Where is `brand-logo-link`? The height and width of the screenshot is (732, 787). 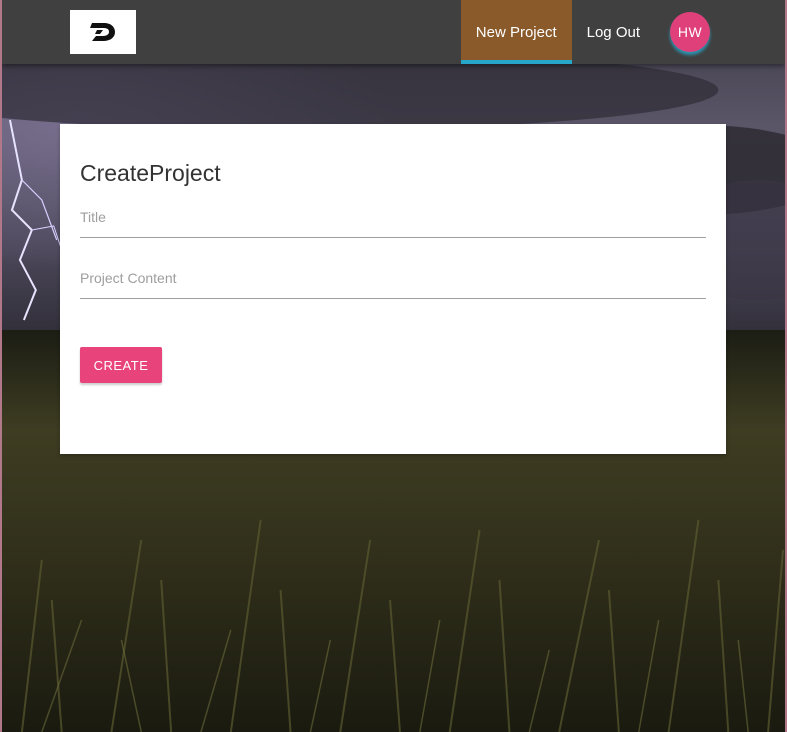 brand-logo-link is located at coordinates (103, 32).